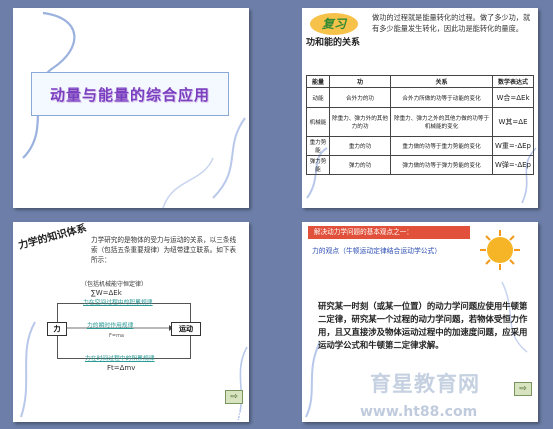 This screenshot has width=553, height=429. What do you see at coordinates (318, 122) in the screenshot?
I see `table-cell: 机械能` at bounding box center [318, 122].